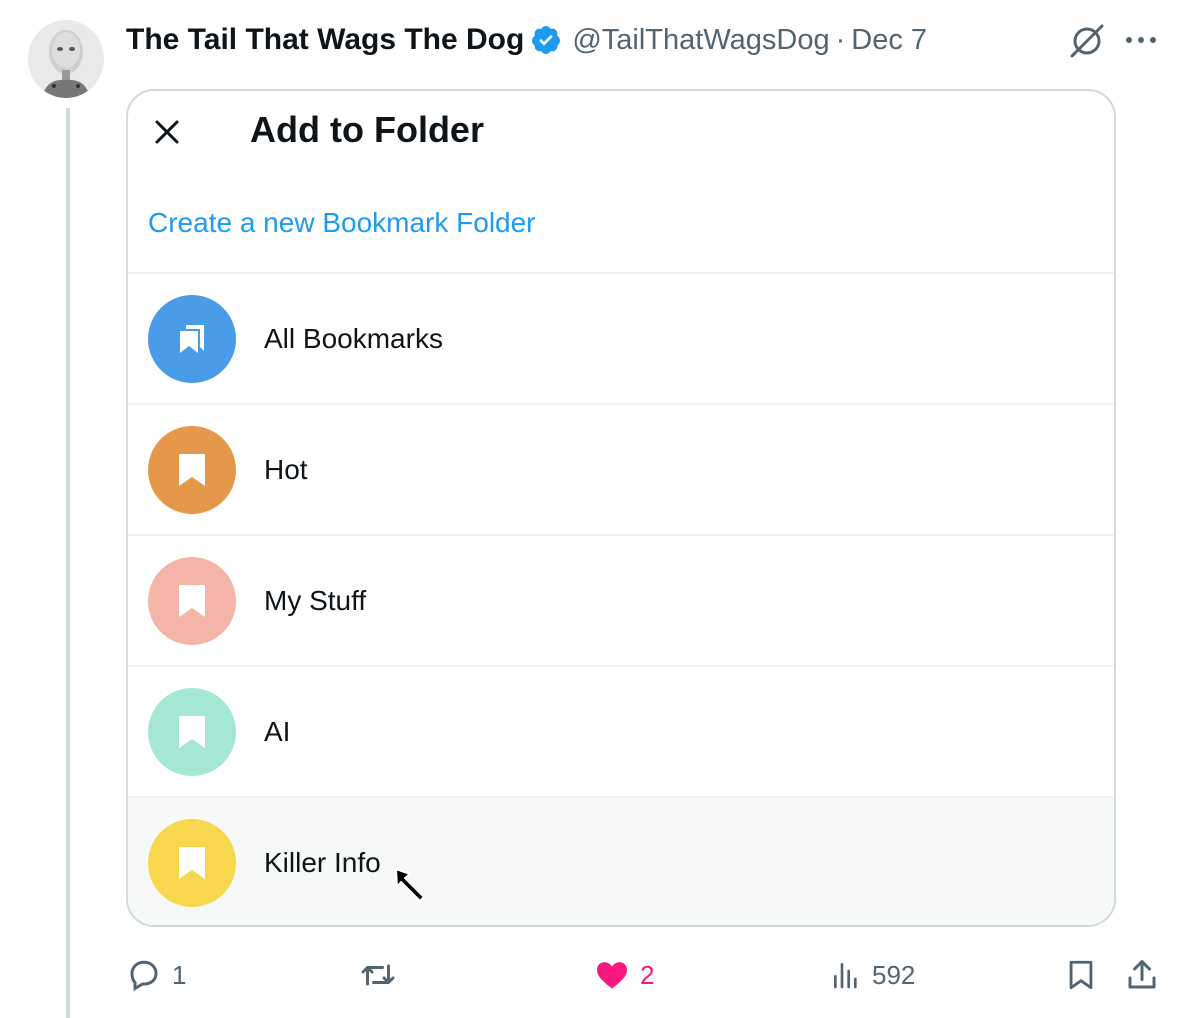 The image size is (1178, 1018). What do you see at coordinates (700, 40) in the screenshot?
I see `handle: @TailThatWagsDog` at bounding box center [700, 40].